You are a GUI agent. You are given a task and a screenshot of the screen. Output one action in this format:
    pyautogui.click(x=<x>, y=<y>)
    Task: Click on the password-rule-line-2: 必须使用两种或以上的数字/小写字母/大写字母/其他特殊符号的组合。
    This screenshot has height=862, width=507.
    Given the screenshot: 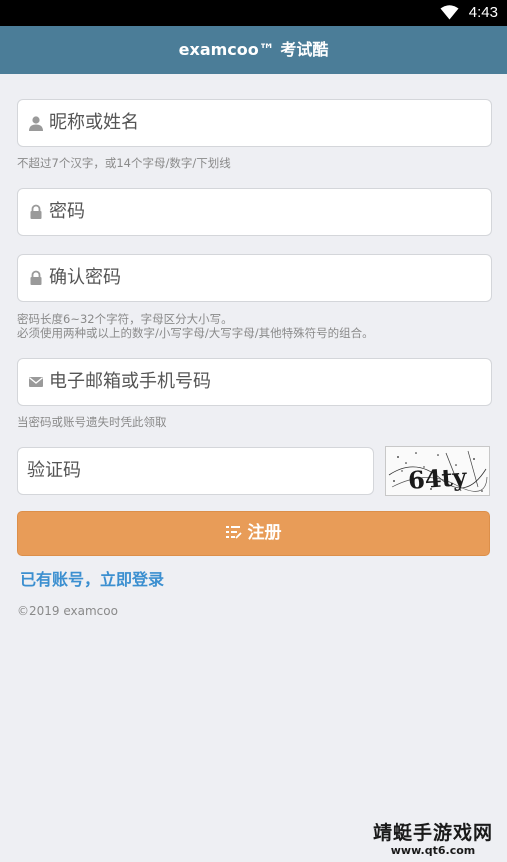 What is the action you would take?
    pyautogui.click(x=195, y=333)
    